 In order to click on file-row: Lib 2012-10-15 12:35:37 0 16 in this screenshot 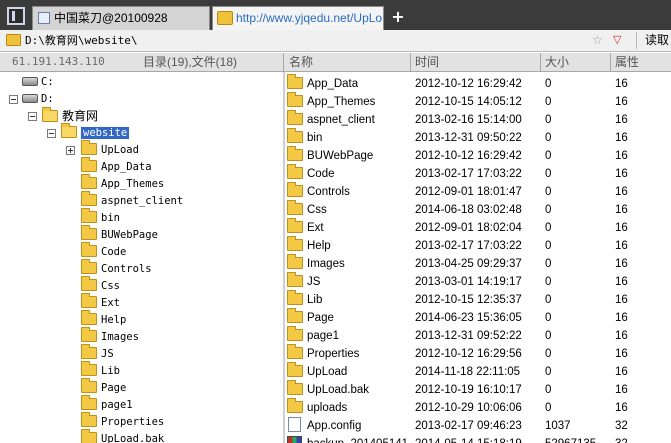, I will do `click(478, 299)`.